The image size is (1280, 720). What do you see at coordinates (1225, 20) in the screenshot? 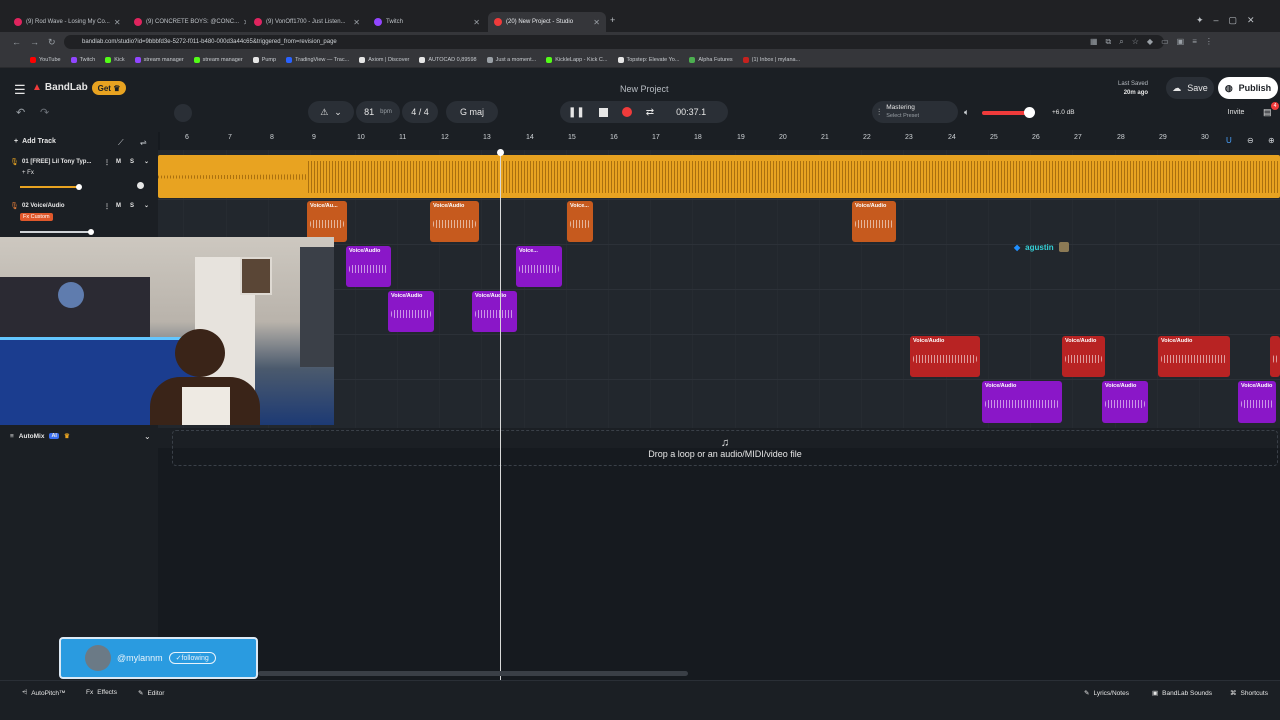
I see `window-controls: ✦ – ▢ ✕` at bounding box center [1225, 20].